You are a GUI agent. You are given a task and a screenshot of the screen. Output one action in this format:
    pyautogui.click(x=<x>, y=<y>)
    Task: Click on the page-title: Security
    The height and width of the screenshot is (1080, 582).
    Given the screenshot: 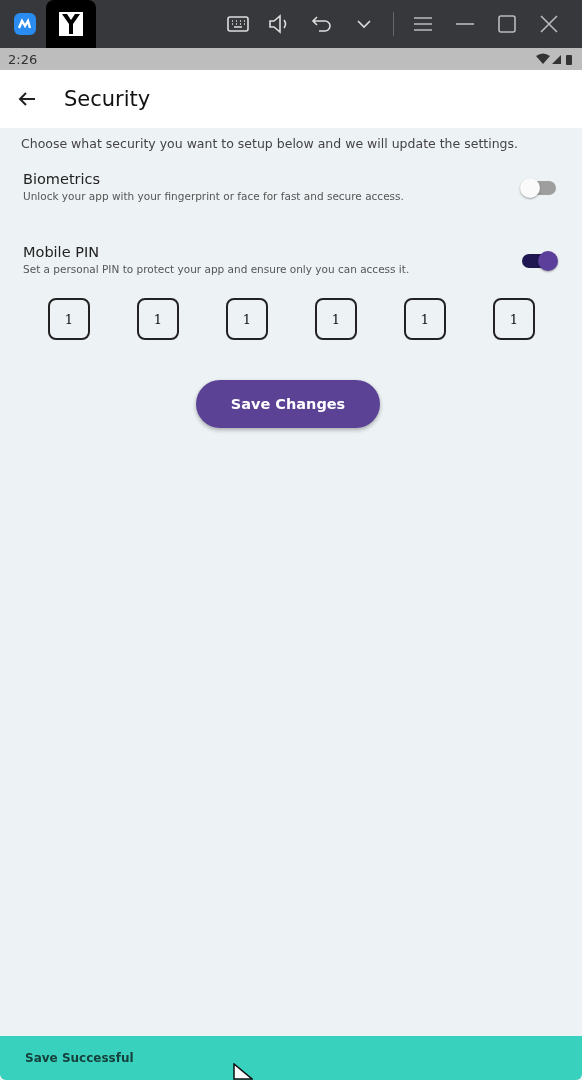 What is the action you would take?
    pyautogui.click(x=107, y=99)
    